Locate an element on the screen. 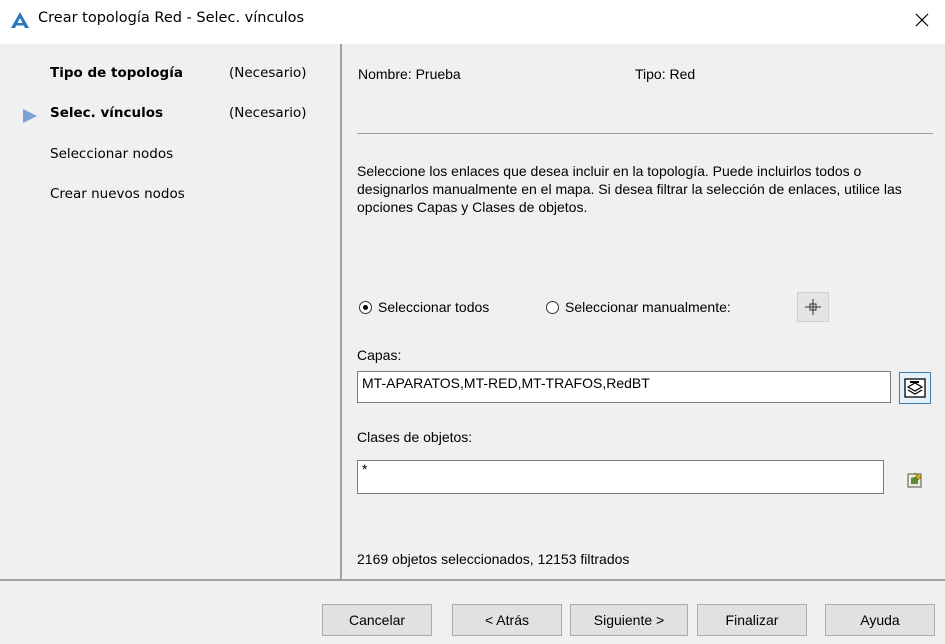  layer-select-icon is located at coordinates (915, 388).